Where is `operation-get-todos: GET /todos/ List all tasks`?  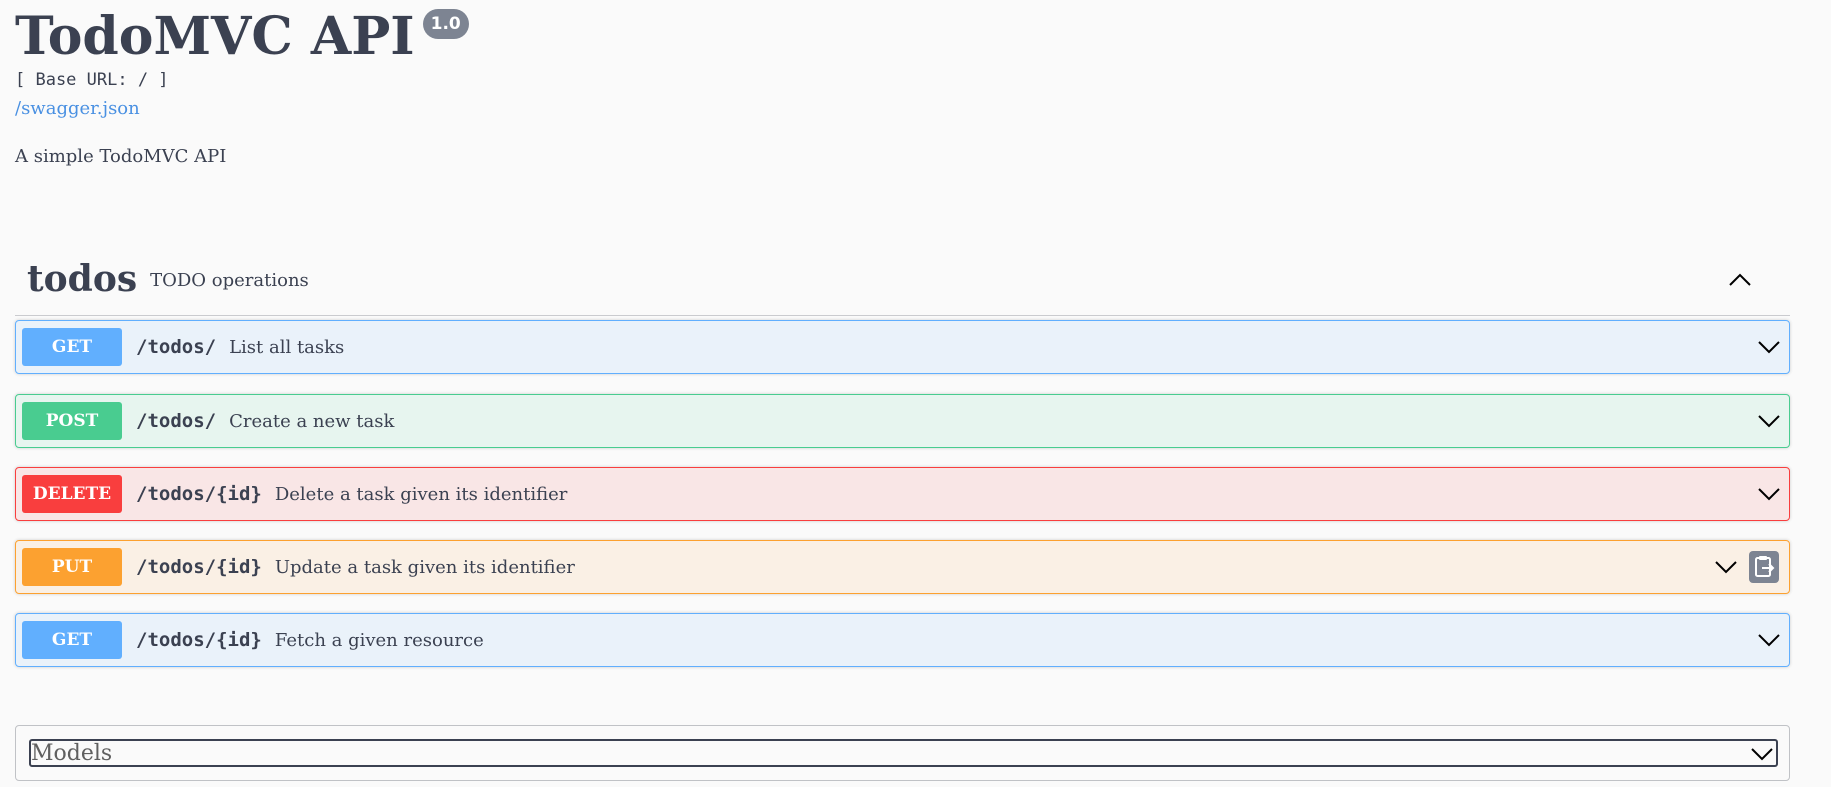 operation-get-todos: GET /todos/ List all tasks is located at coordinates (902, 347).